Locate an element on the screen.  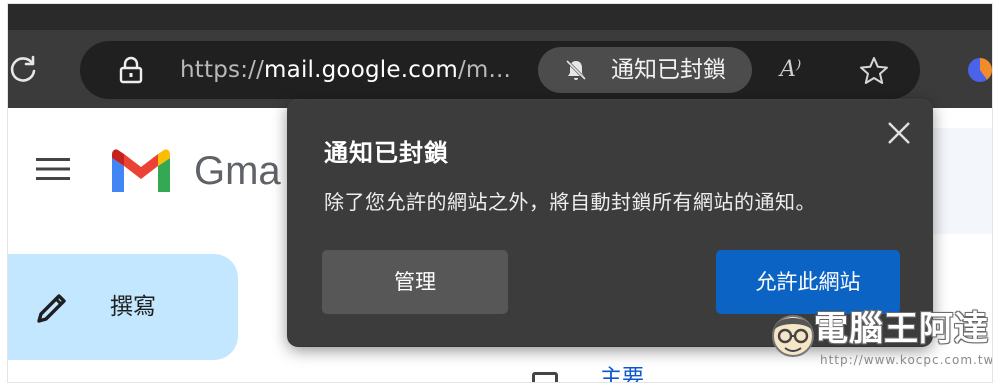
gmail-logo-icon is located at coordinates (141, 171).